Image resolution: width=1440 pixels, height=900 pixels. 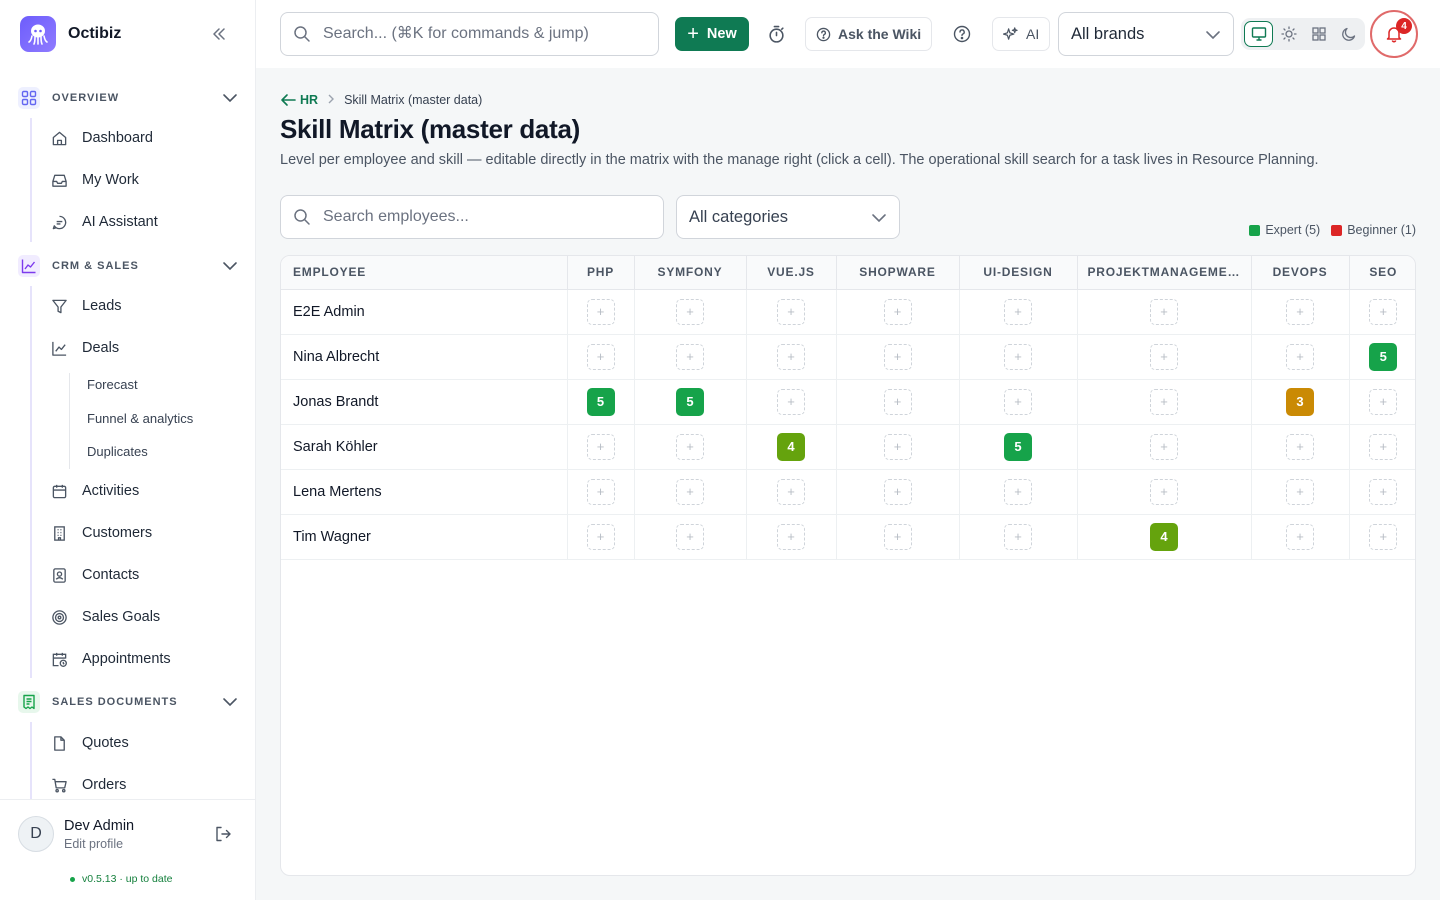 I want to click on sun-icon, so click(x=1288, y=34).